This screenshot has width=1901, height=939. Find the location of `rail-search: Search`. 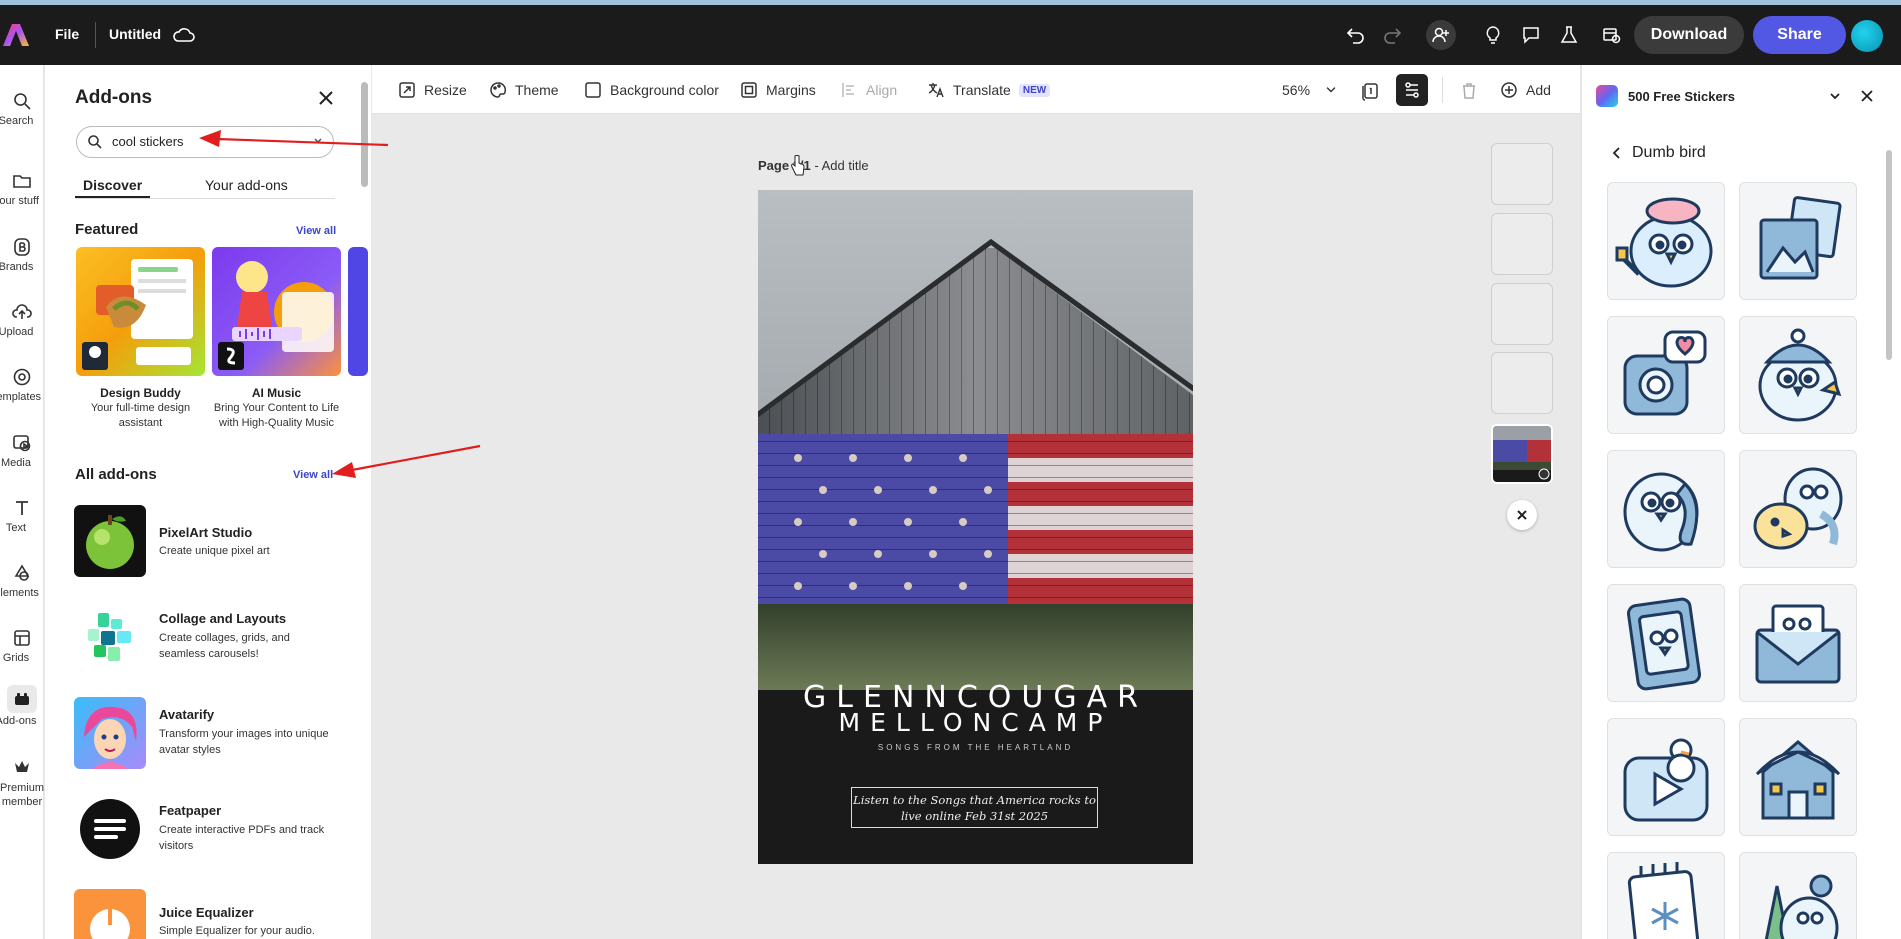

rail-search: Search is located at coordinates (22, 115).